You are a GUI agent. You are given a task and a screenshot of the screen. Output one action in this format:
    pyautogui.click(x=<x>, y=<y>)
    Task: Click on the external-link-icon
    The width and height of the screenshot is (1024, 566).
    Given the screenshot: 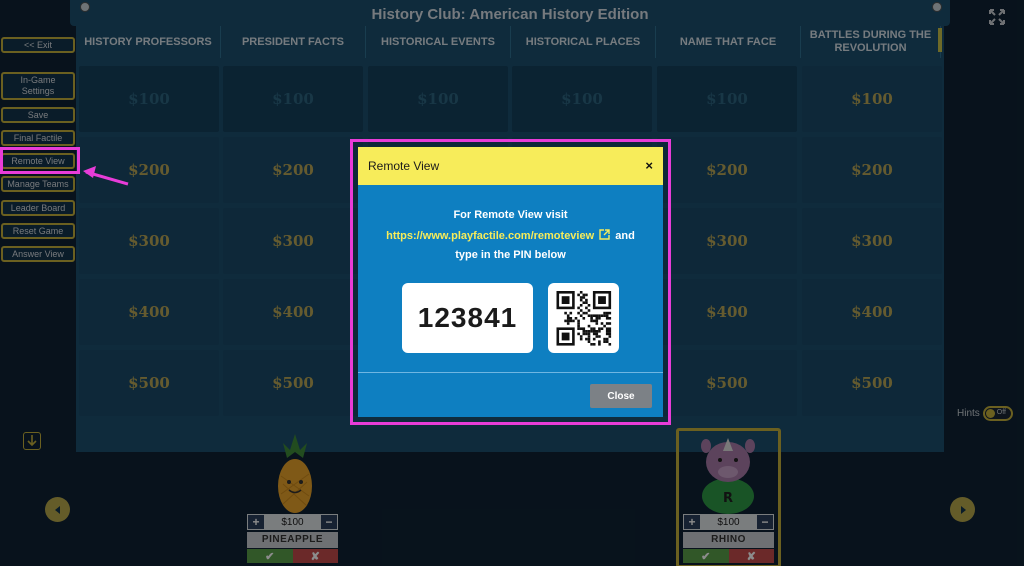 What is the action you would take?
    pyautogui.click(x=604, y=234)
    